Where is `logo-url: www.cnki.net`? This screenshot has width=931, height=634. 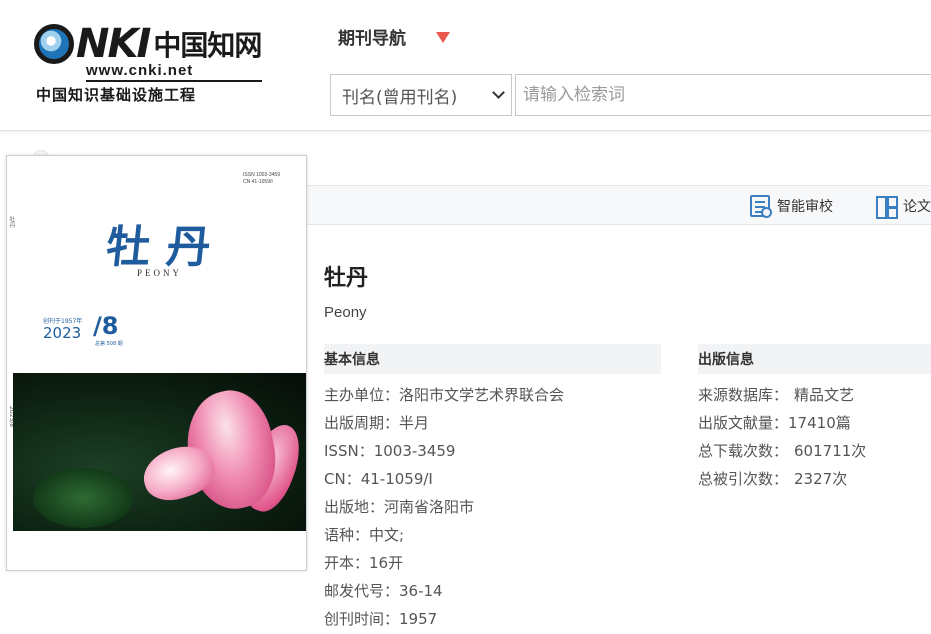 logo-url: www.cnki.net is located at coordinates (140, 70).